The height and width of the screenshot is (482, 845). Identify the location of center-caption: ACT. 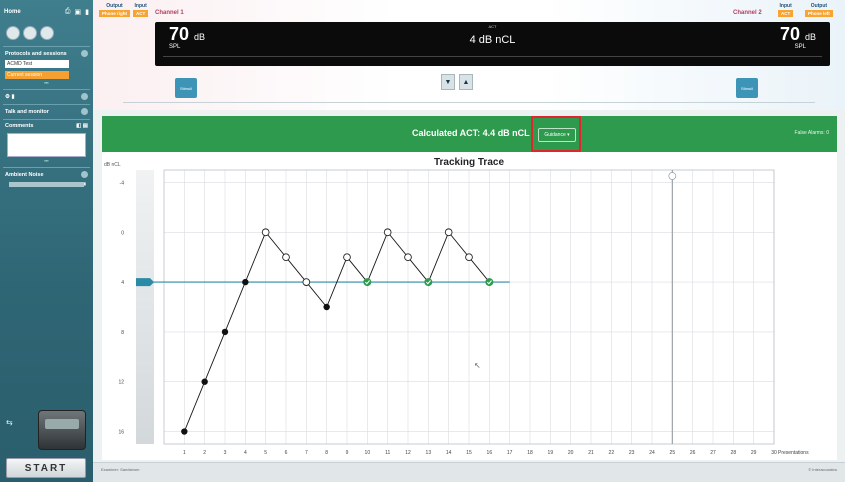
(492, 26).